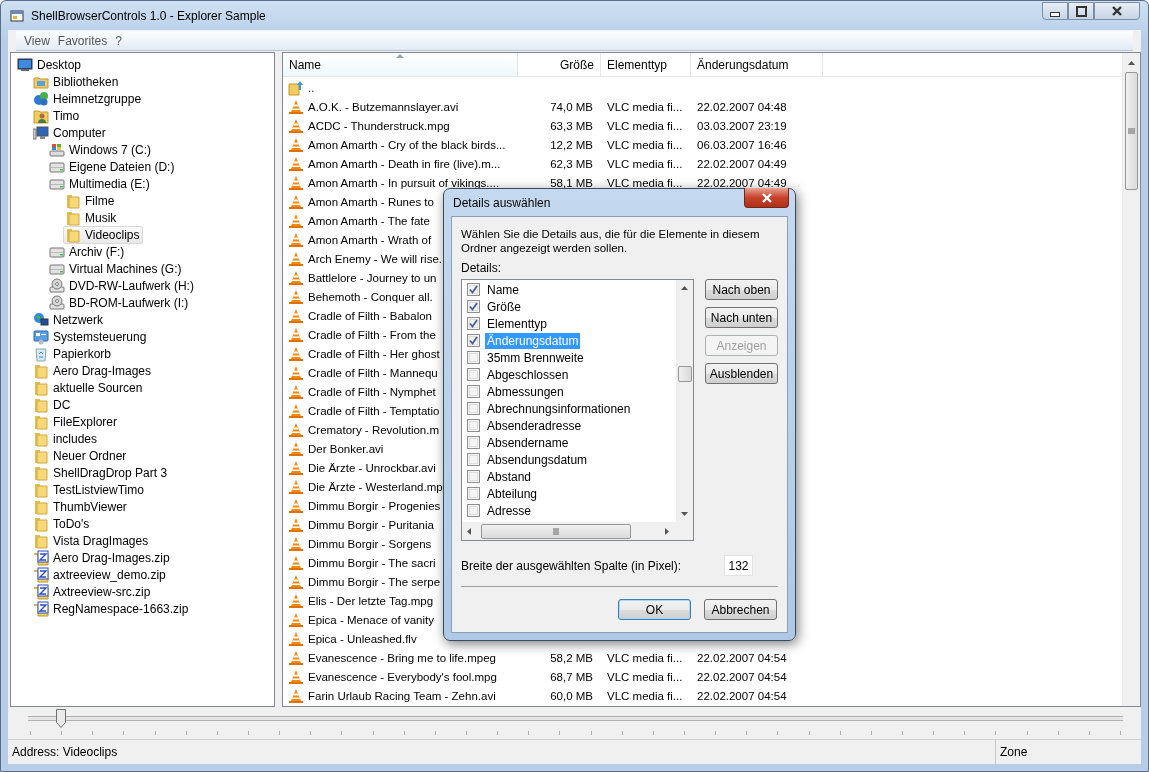  What do you see at coordinates (93, 370) in the screenshot?
I see `tree-item: Aero Drag-Images` at bounding box center [93, 370].